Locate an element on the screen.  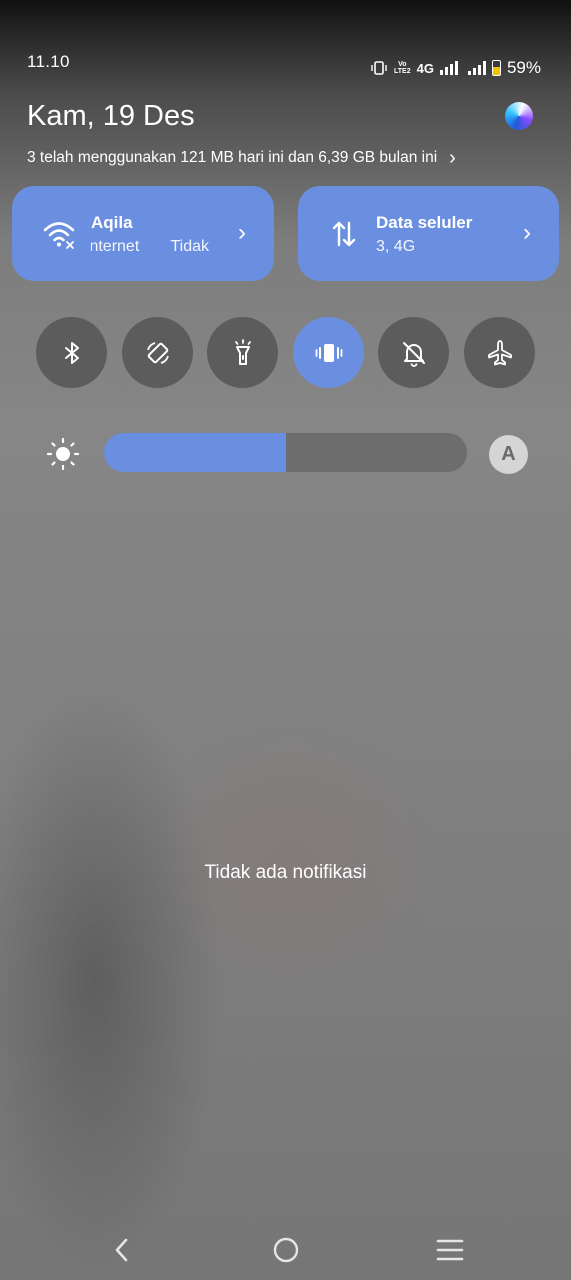
wifi-network-name: Aqila is located at coordinates (112, 222).